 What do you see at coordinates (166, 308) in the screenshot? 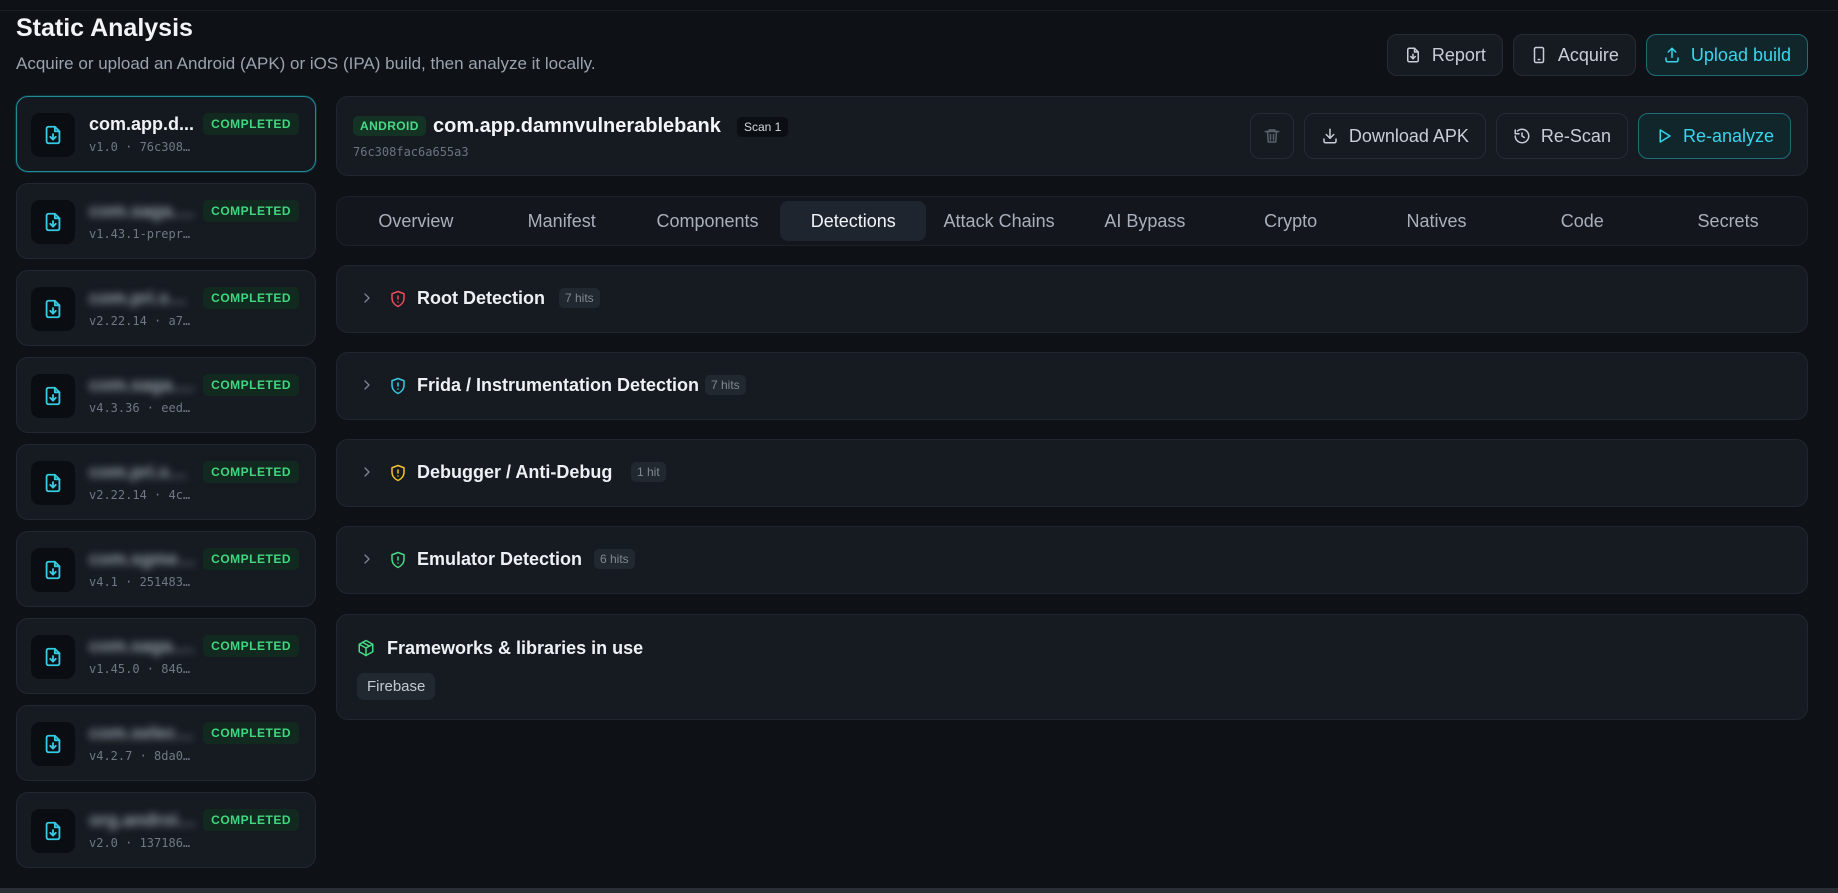
I see `build-card: com.pri.sp… v2.22.14 · a7… COMPLETED` at bounding box center [166, 308].